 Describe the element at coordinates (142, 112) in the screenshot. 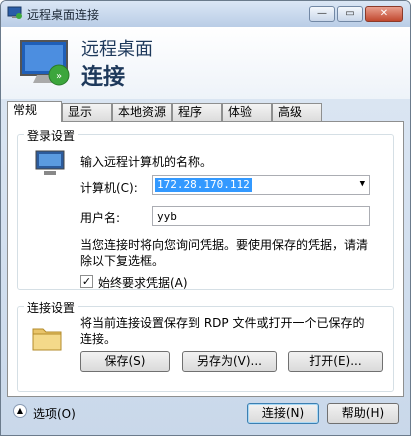

I see `tab-local-resources: 本地资源` at that location.